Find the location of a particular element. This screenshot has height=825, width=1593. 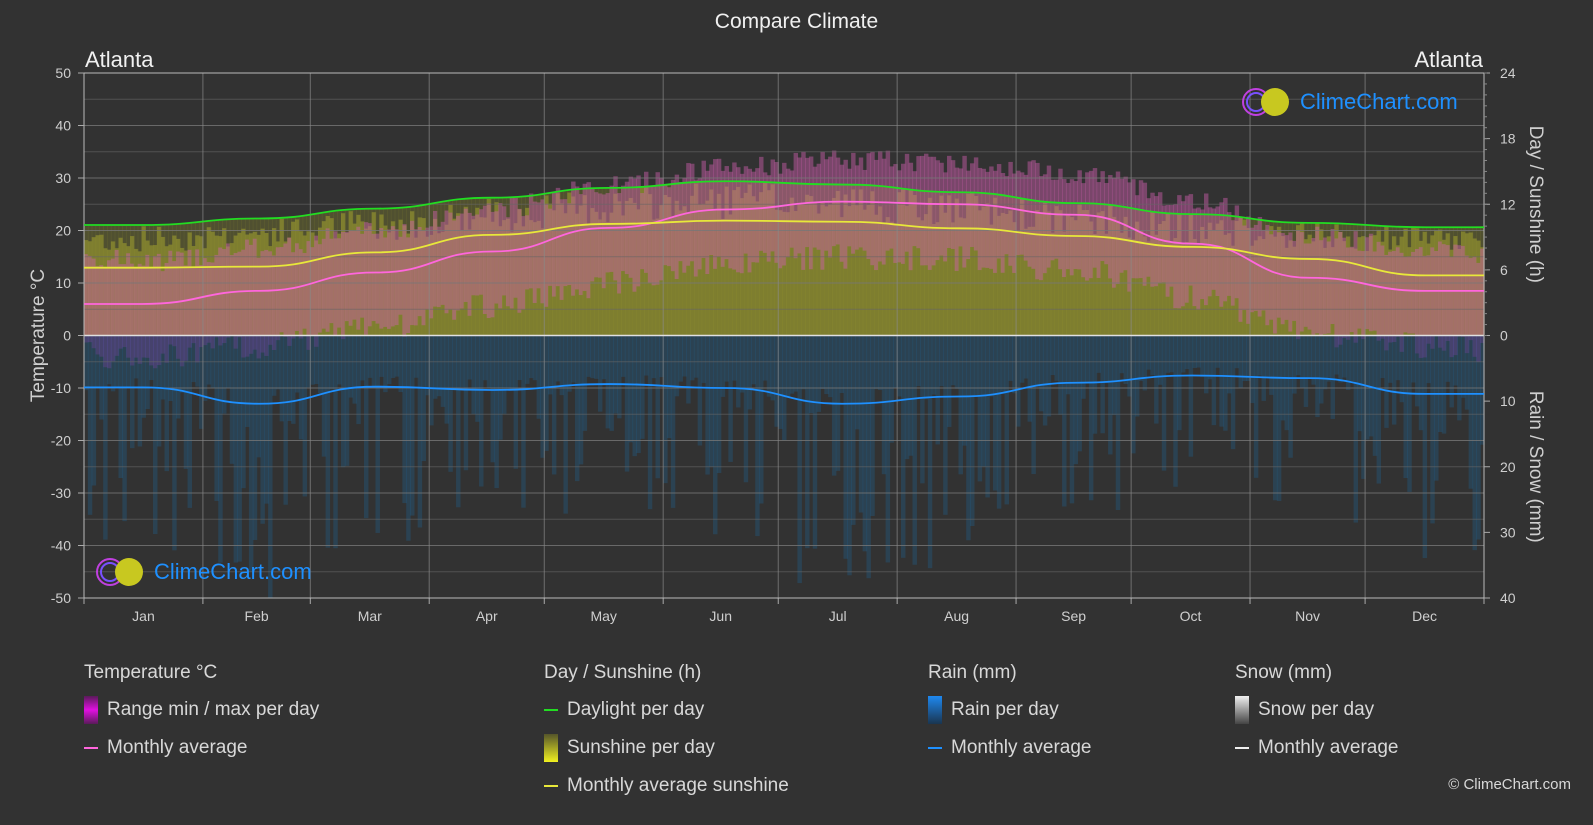

watermark-text: ClimeChart.com is located at coordinates (1379, 101).